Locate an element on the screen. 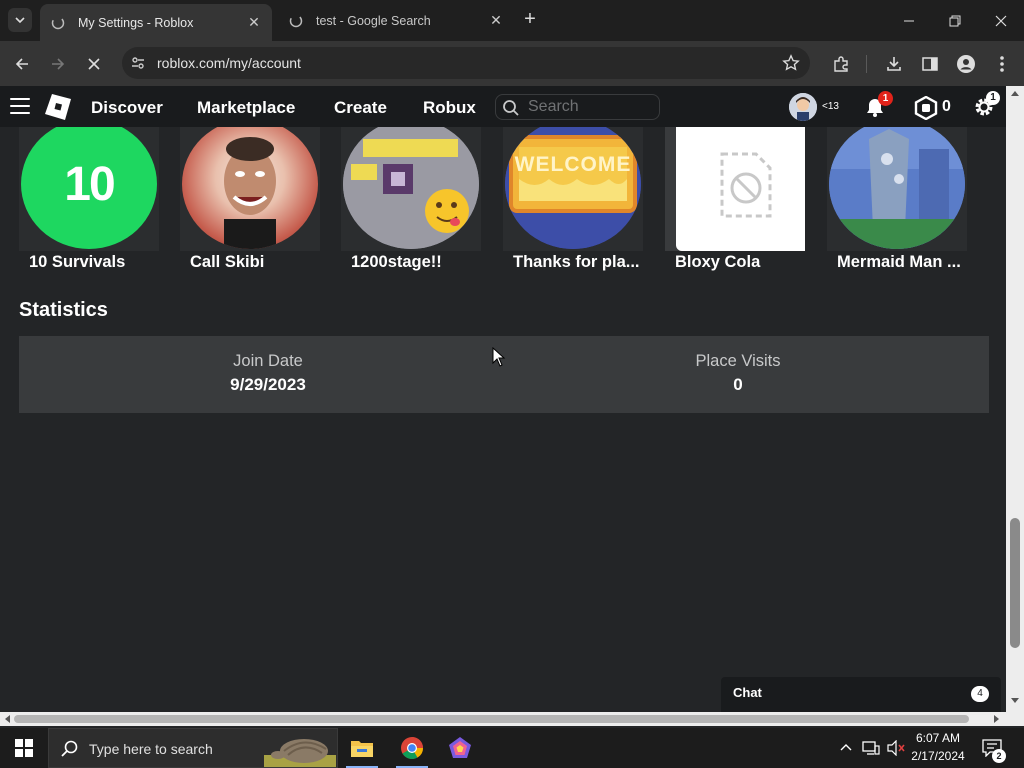 Image resolution: width=1024 pixels, height=768 pixels. chat-widget: Chat 4 is located at coordinates (861, 694).